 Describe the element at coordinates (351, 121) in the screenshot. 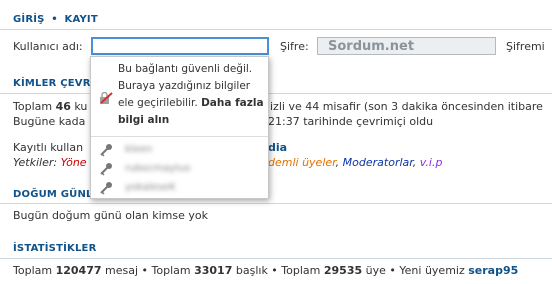

I see `record-text-right: 21:37 tarihinde çevrimiçi oldu` at that location.